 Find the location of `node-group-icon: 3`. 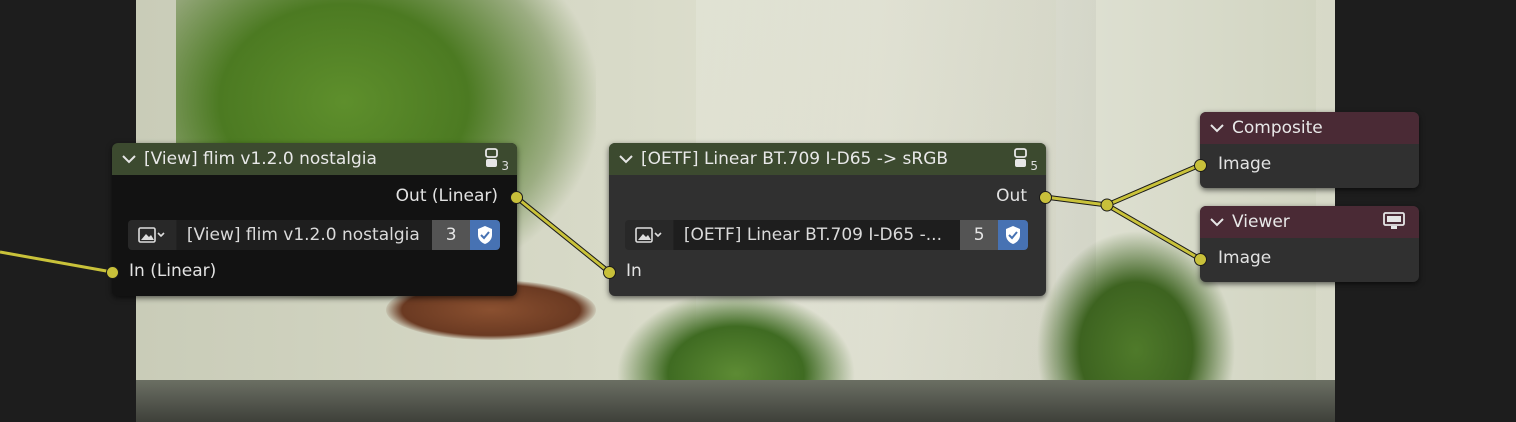

node-group-icon: 3 is located at coordinates (497, 160).